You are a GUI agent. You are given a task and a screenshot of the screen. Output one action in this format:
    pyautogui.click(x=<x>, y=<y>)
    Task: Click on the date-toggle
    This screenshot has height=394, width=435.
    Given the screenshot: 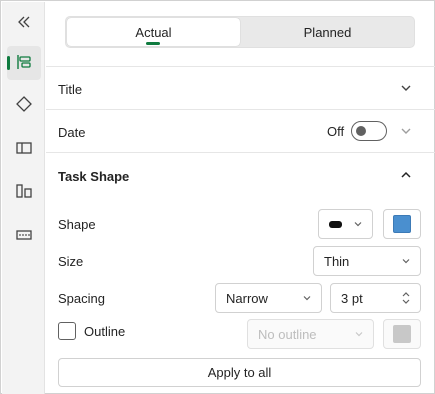 What is the action you would take?
    pyautogui.click(x=369, y=131)
    